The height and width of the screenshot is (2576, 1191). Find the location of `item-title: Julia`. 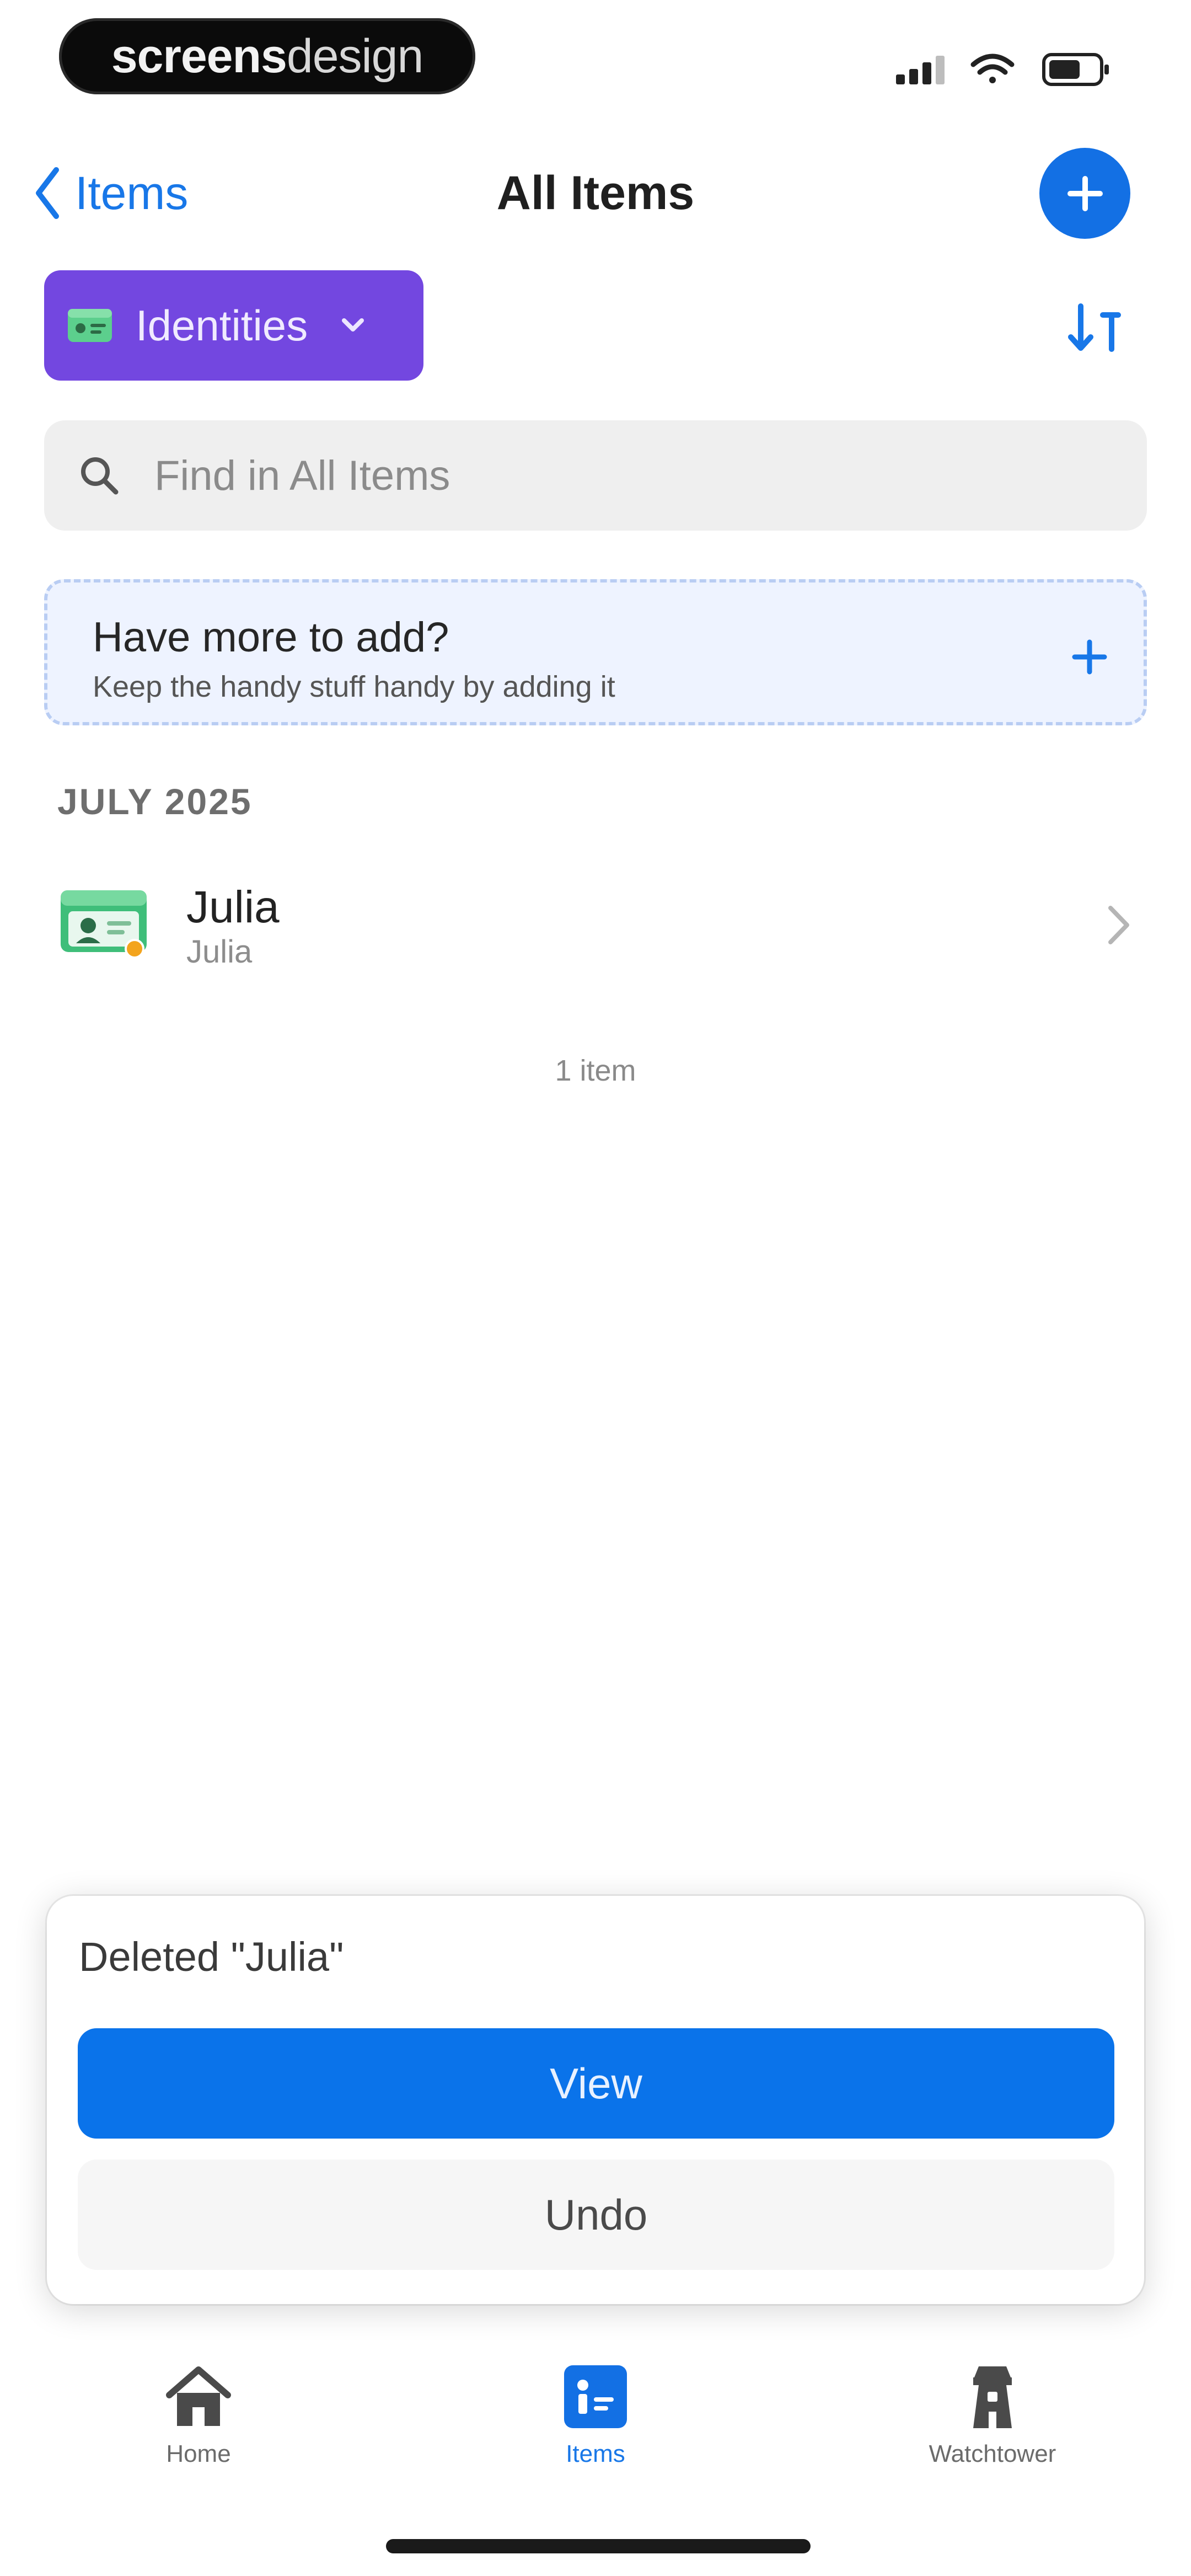

item-title: Julia is located at coordinates (233, 907).